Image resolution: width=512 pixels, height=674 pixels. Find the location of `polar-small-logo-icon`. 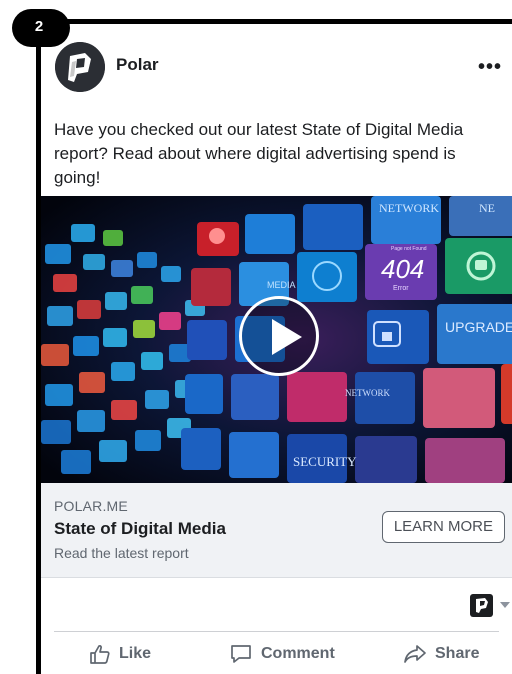

polar-small-logo-icon is located at coordinates (482, 605).